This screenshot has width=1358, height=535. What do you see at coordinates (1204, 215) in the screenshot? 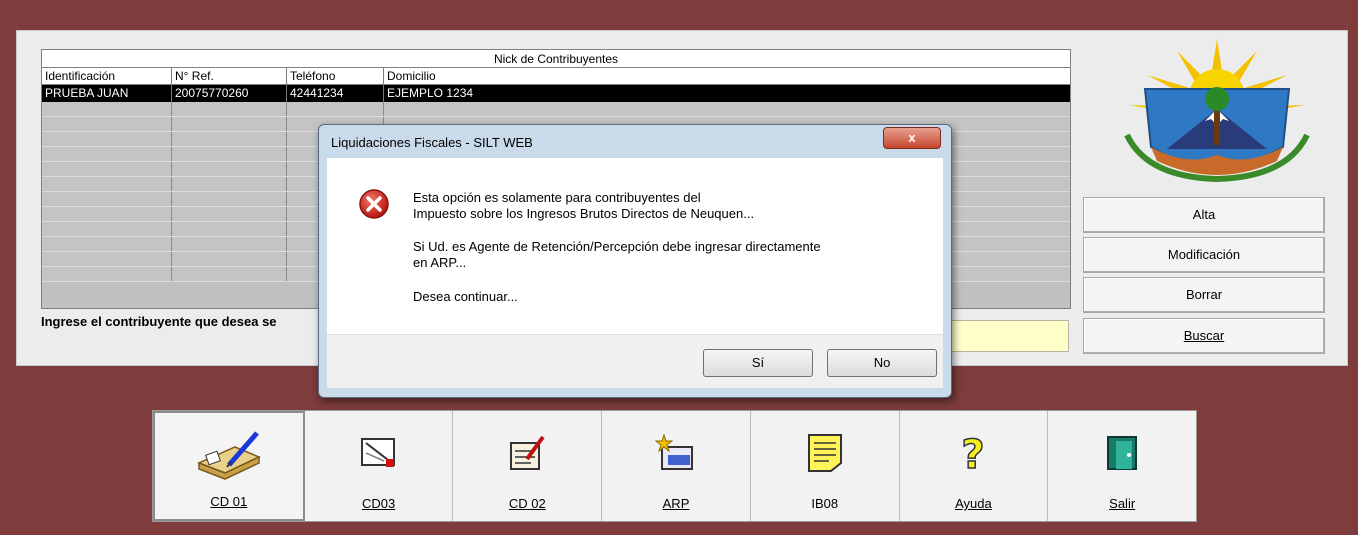
I see `alta-button: Alta` at bounding box center [1204, 215].